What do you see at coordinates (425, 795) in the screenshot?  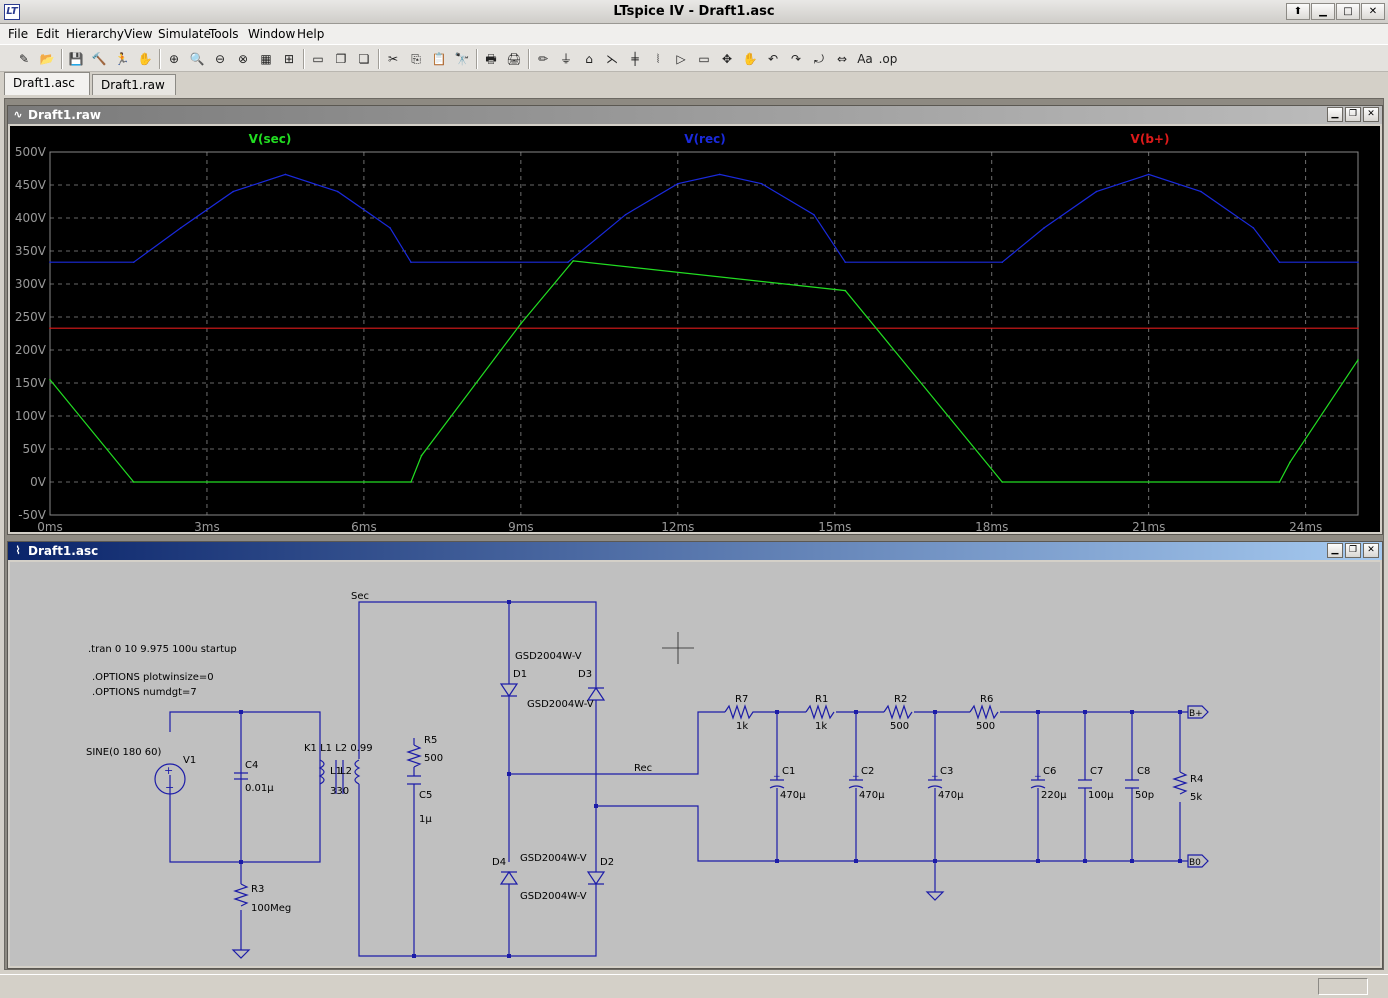 I see `c5-ref: C5` at bounding box center [425, 795].